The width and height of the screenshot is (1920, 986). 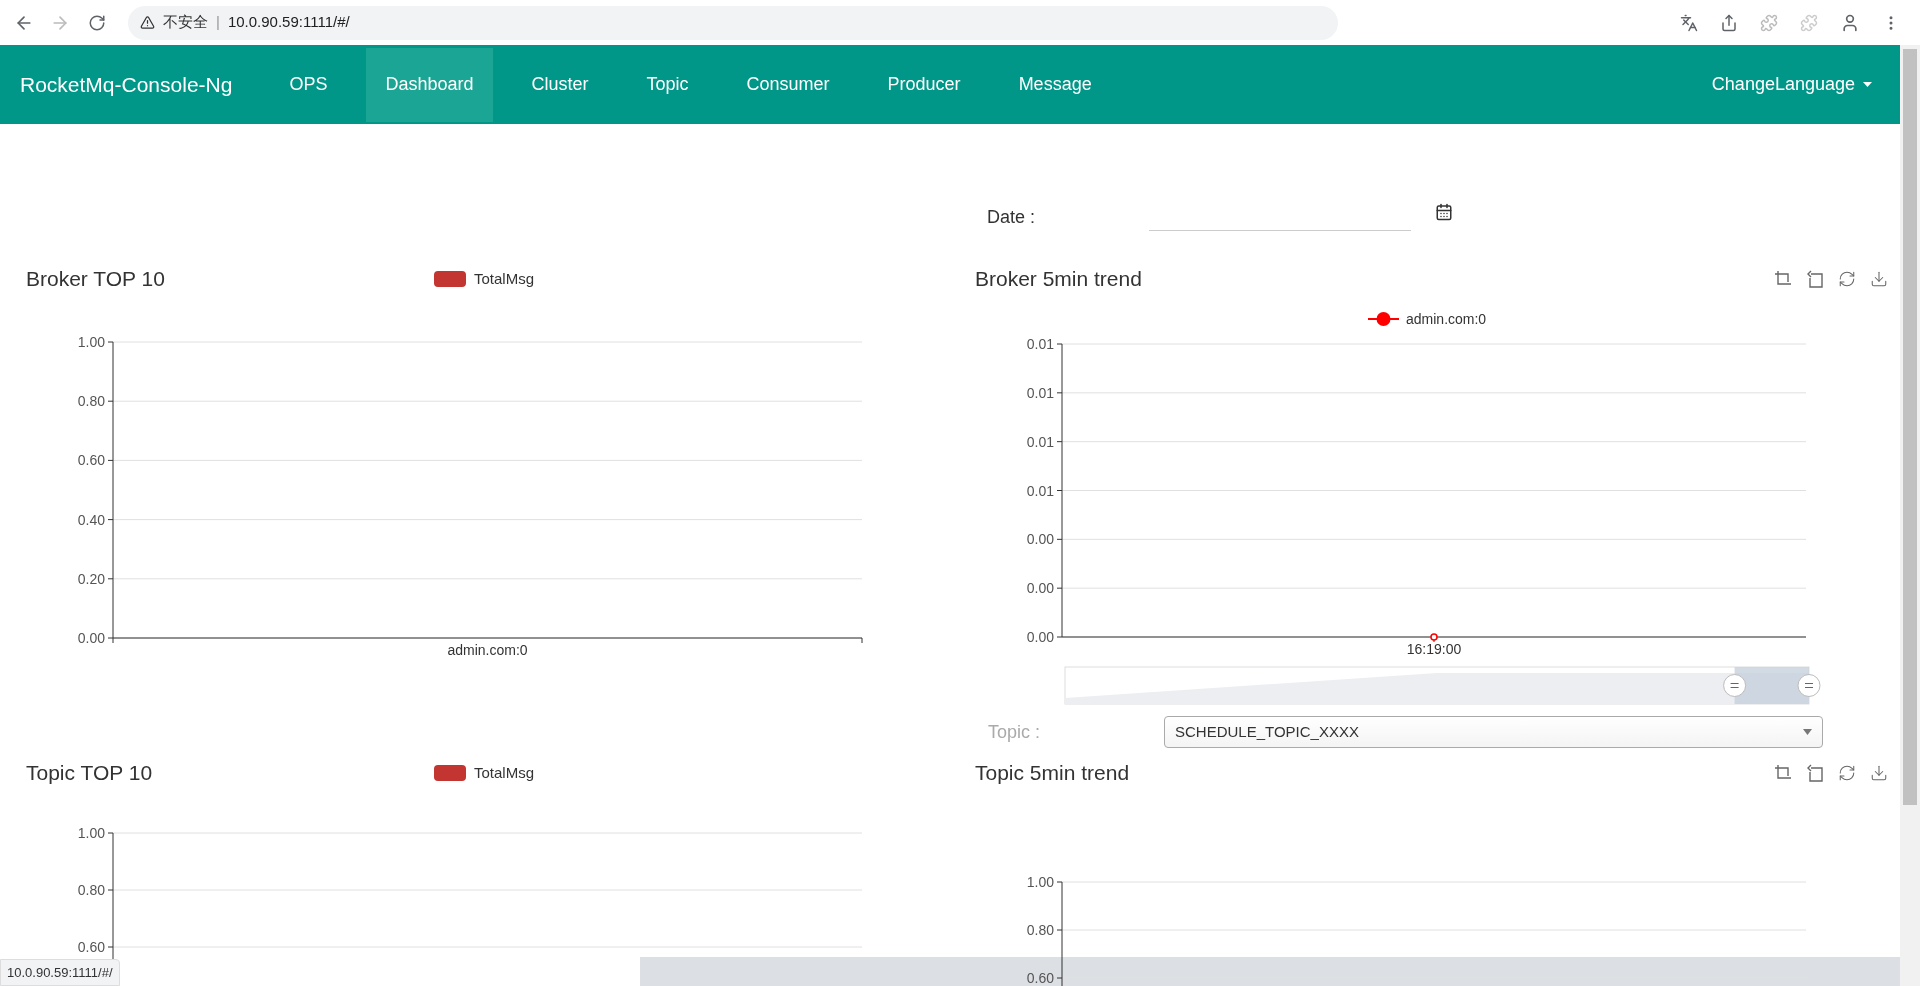 What do you see at coordinates (733, 22) in the screenshot?
I see `address-bar: 不安全 | 10.0.90.59:1111/#/` at bounding box center [733, 22].